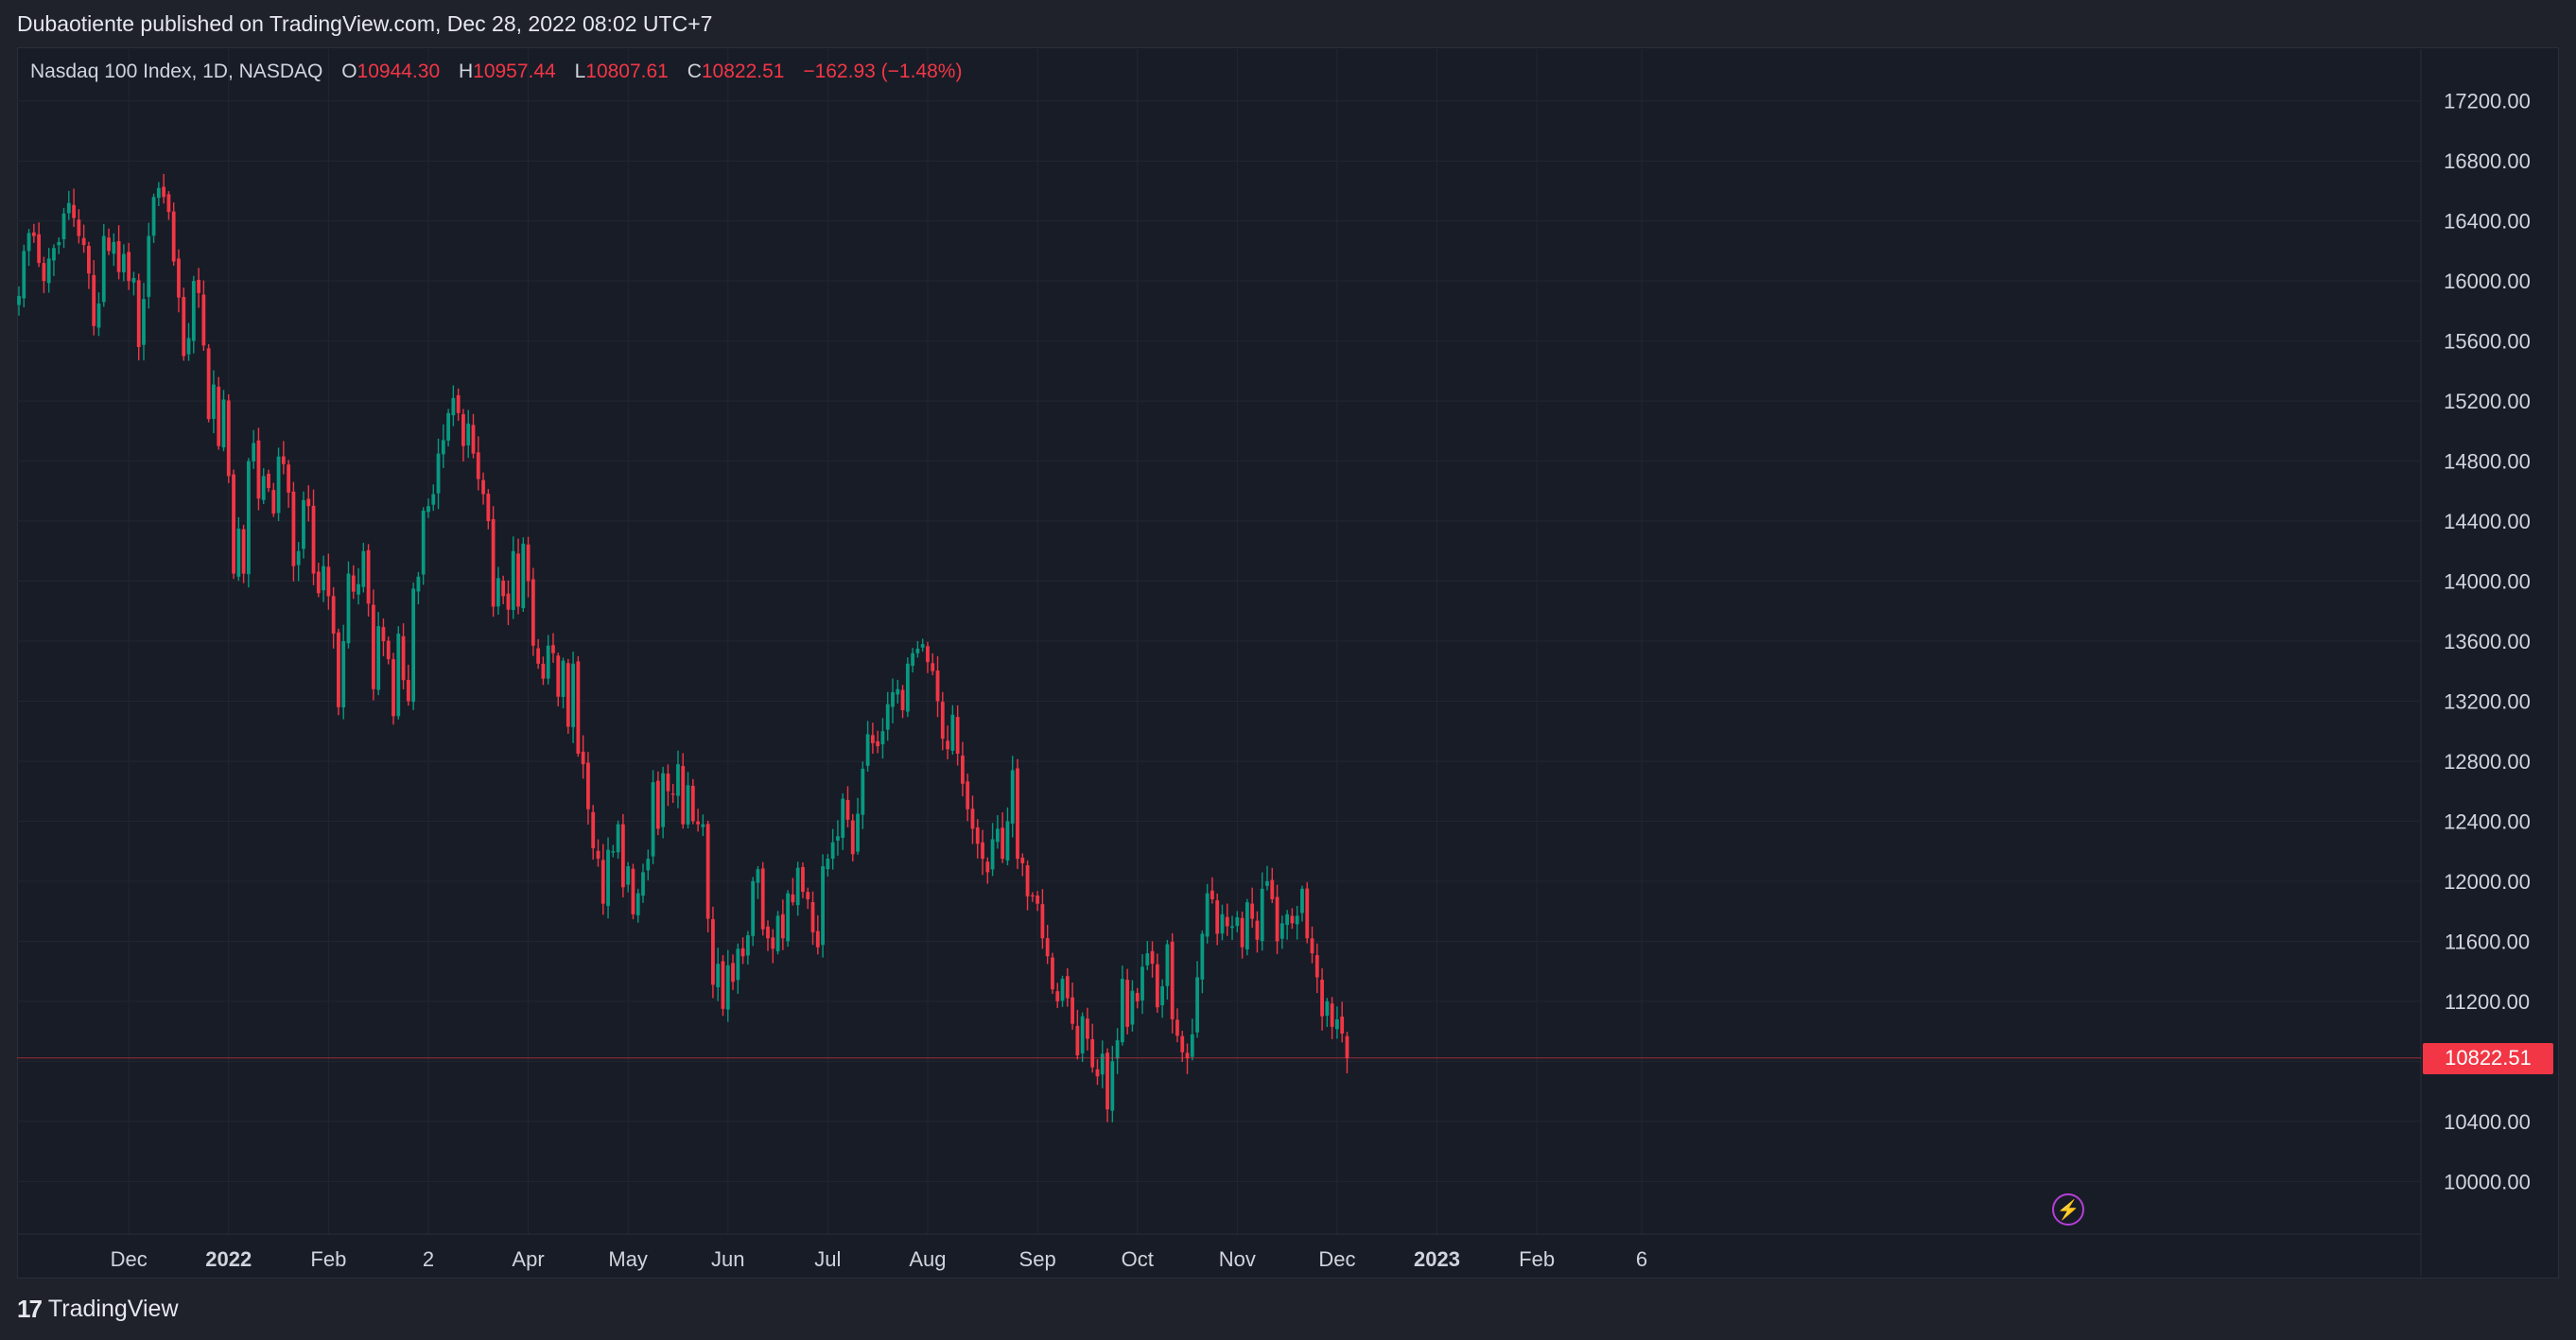 The image size is (2576, 1340). I want to click on y-tick-label: 14800.00, so click(2487, 462).